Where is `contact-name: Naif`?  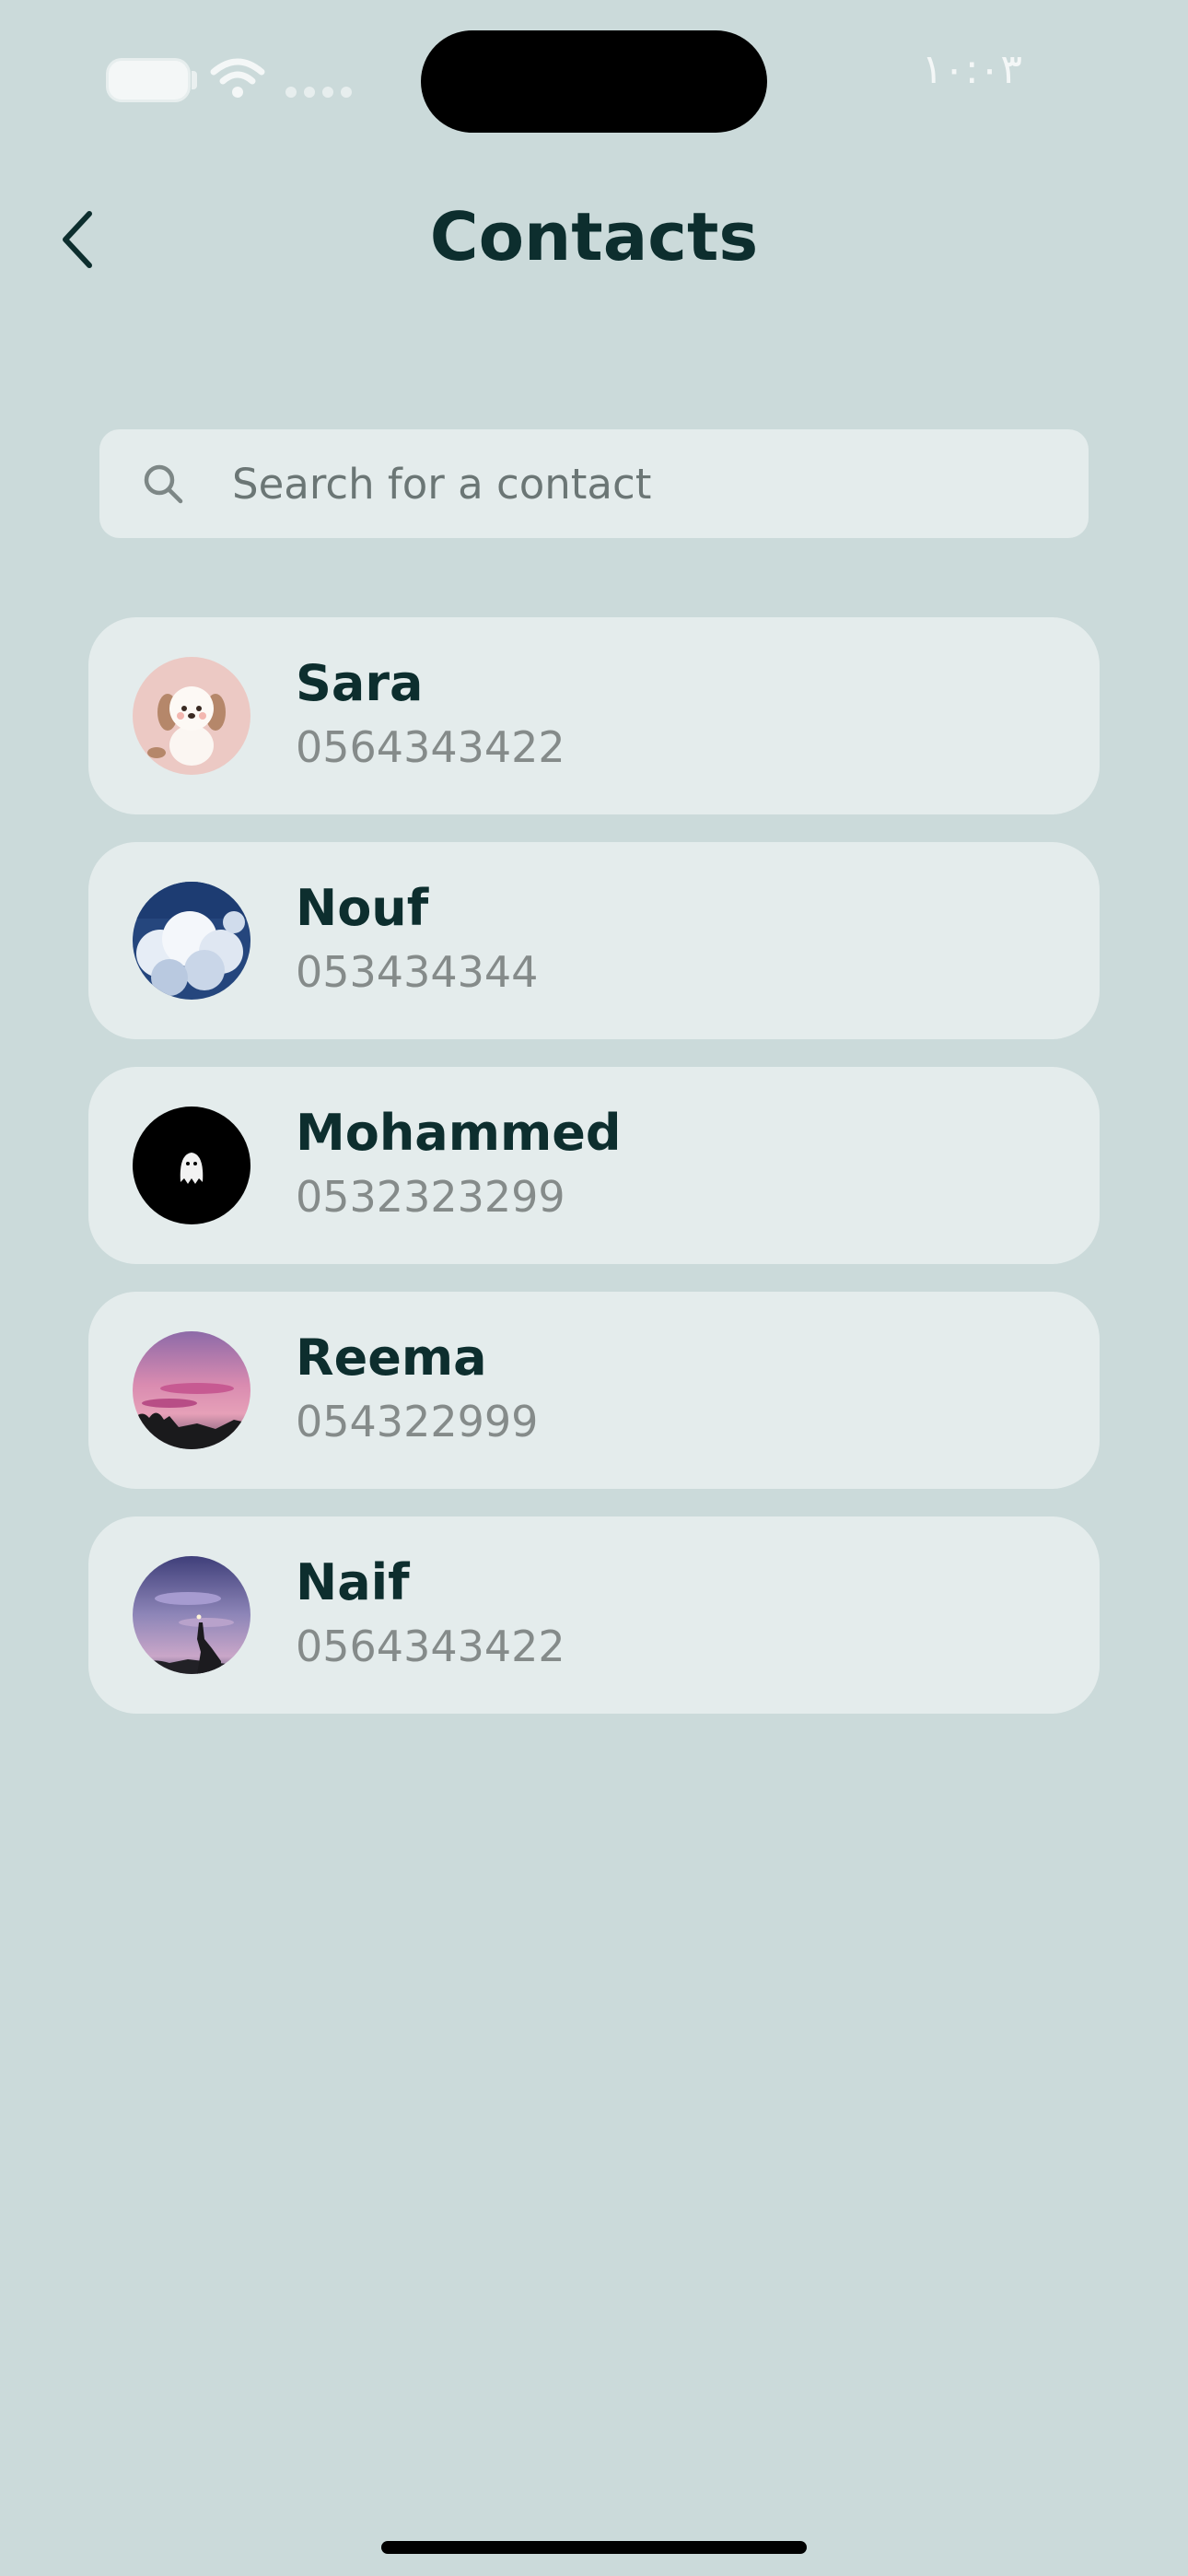 contact-name: Naif is located at coordinates (353, 1582).